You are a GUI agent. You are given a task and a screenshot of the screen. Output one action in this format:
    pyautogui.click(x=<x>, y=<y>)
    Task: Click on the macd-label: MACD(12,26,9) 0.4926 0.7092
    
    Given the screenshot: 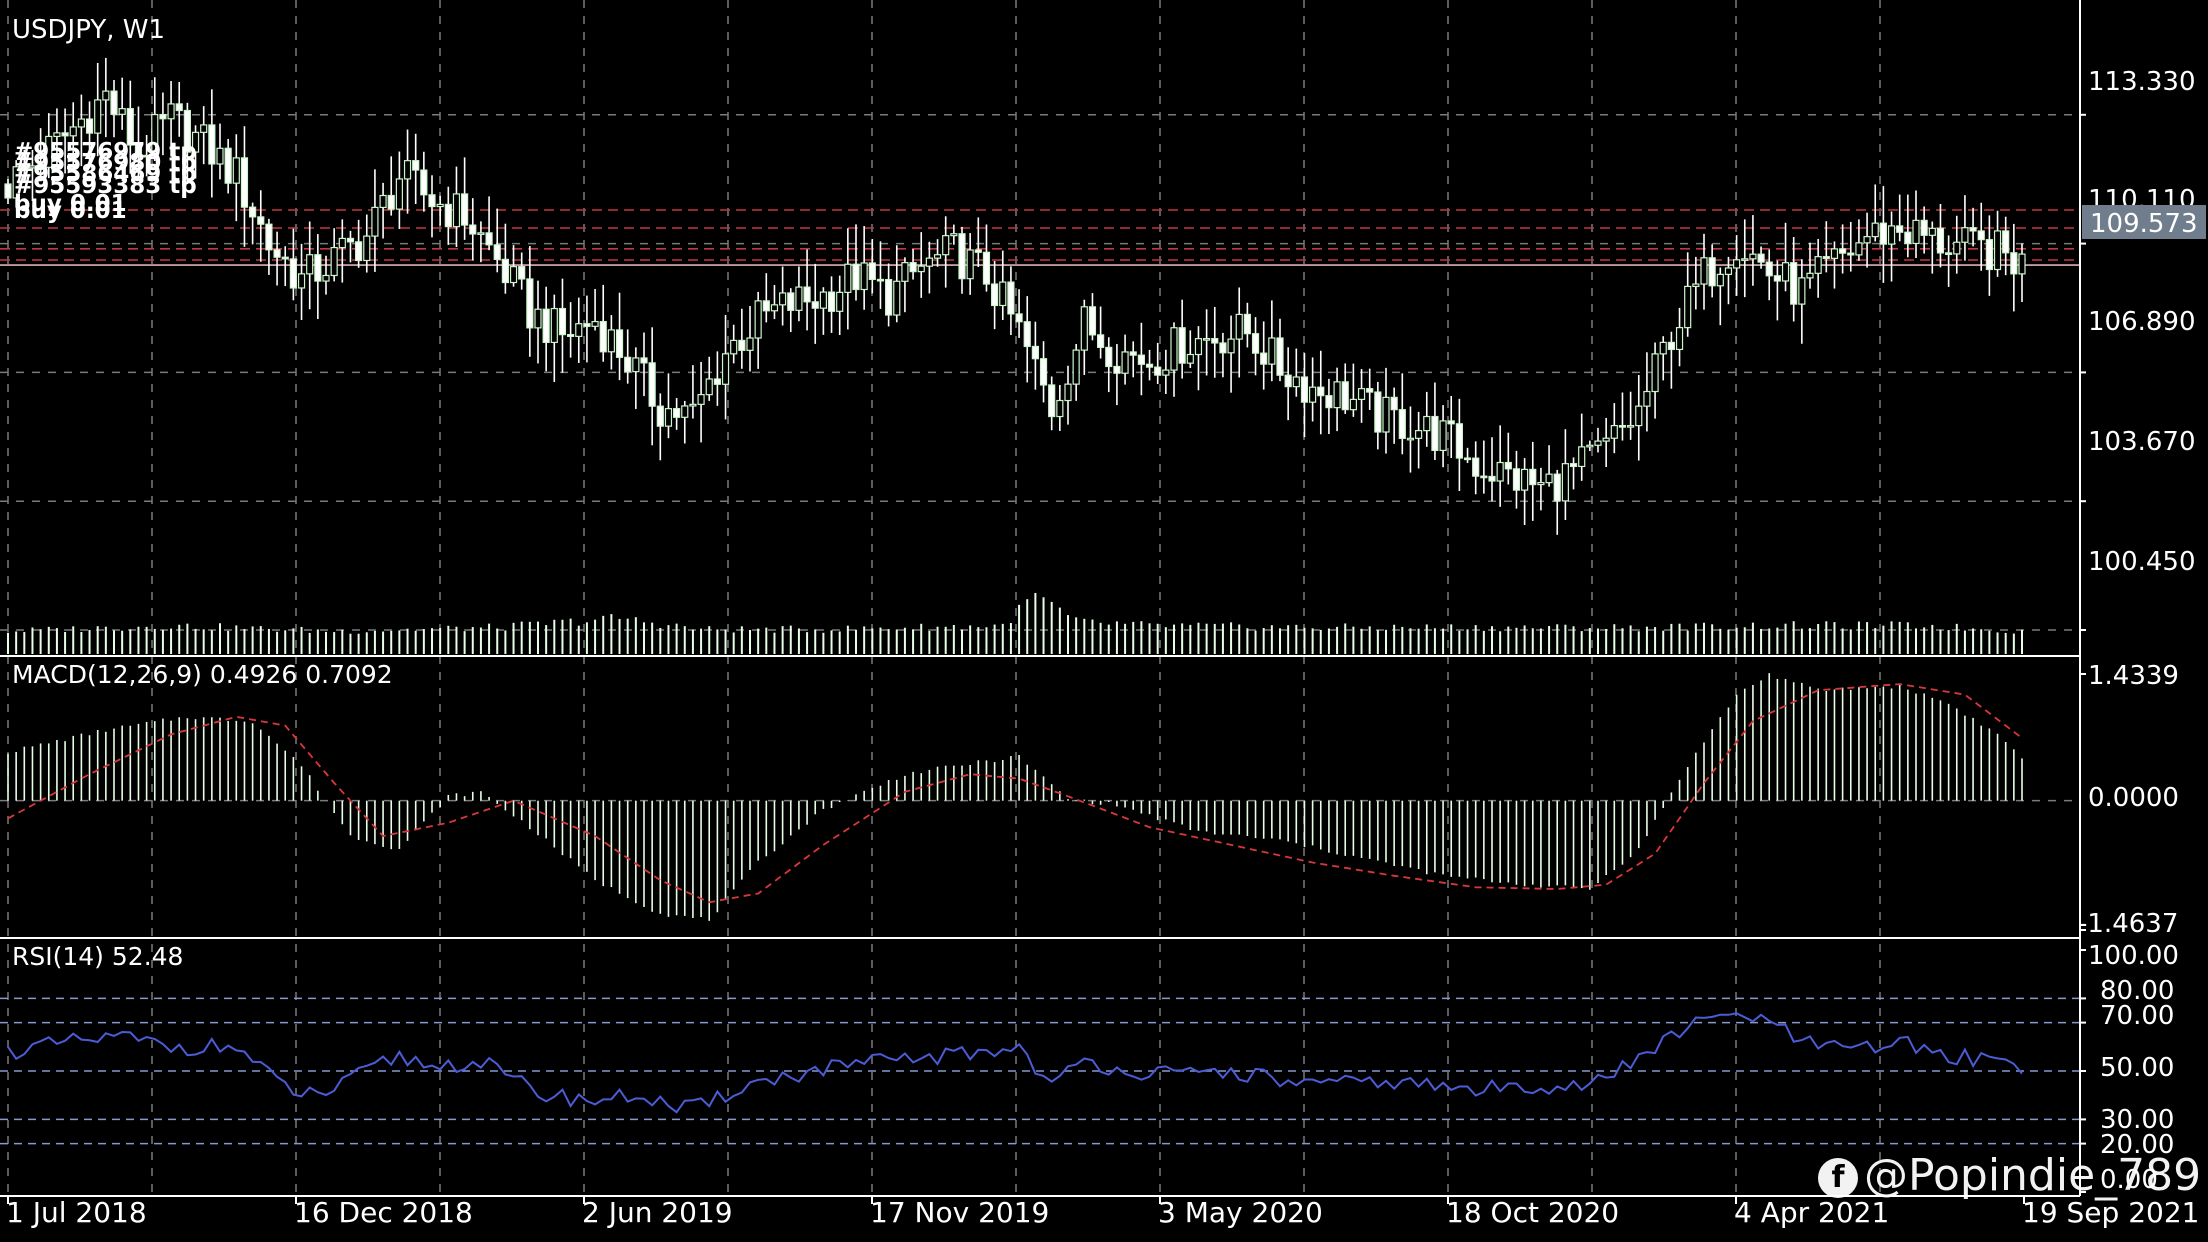 What is the action you would take?
    pyautogui.click(x=202, y=674)
    